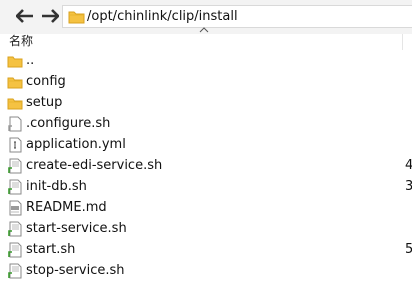 The height and width of the screenshot is (293, 412). What do you see at coordinates (206, 124) in the screenshot?
I see `list-item-configure-sh: .configure.sh` at bounding box center [206, 124].